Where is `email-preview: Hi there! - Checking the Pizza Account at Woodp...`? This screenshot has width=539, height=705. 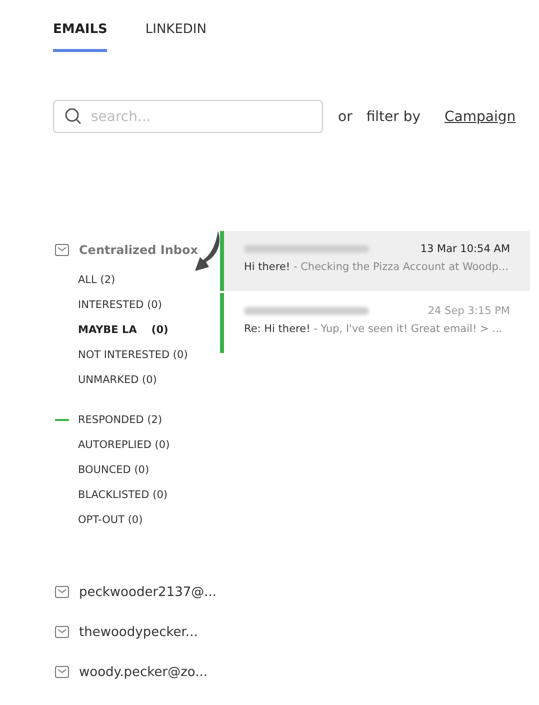
email-preview: Hi there! - Checking the Pizza Account at Woodp... is located at coordinates (377, 267).